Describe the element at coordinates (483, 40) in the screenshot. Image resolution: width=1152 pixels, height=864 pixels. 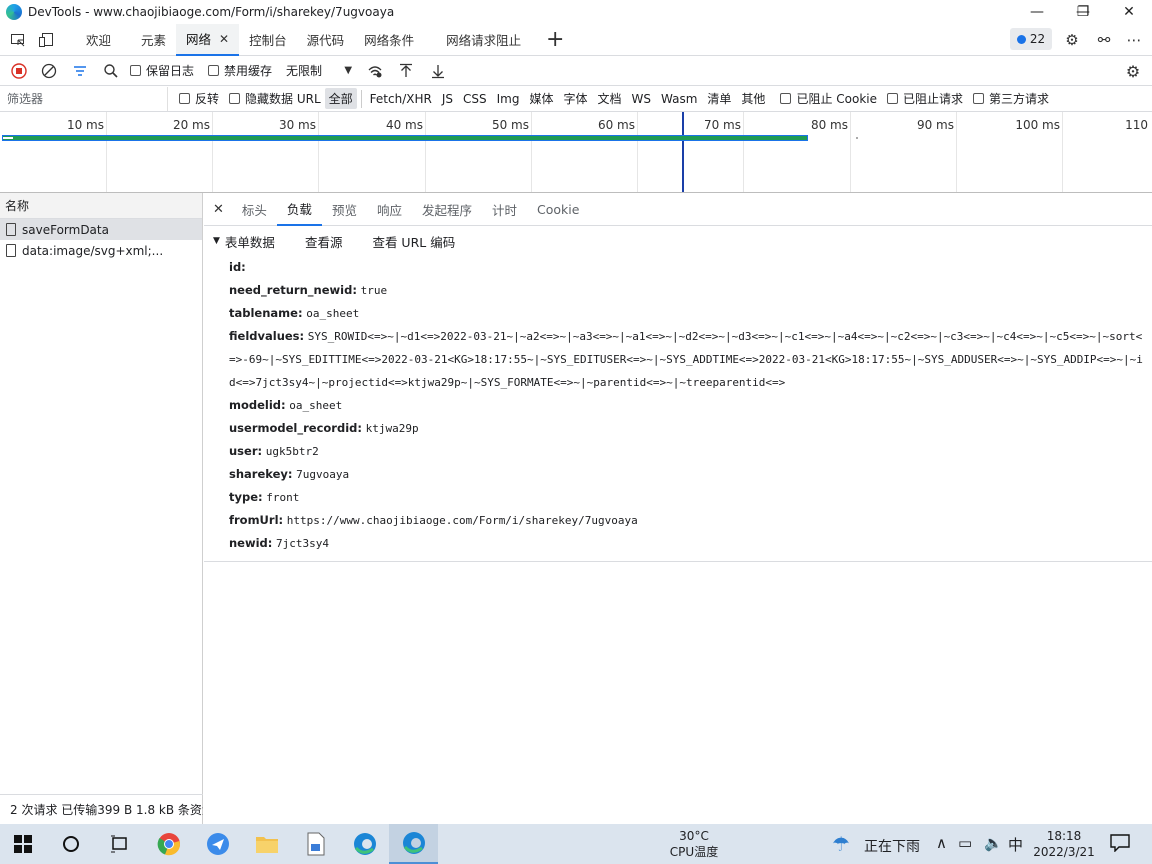
I see `tab-network-request-blocking: 网络请求阻止` at that location.